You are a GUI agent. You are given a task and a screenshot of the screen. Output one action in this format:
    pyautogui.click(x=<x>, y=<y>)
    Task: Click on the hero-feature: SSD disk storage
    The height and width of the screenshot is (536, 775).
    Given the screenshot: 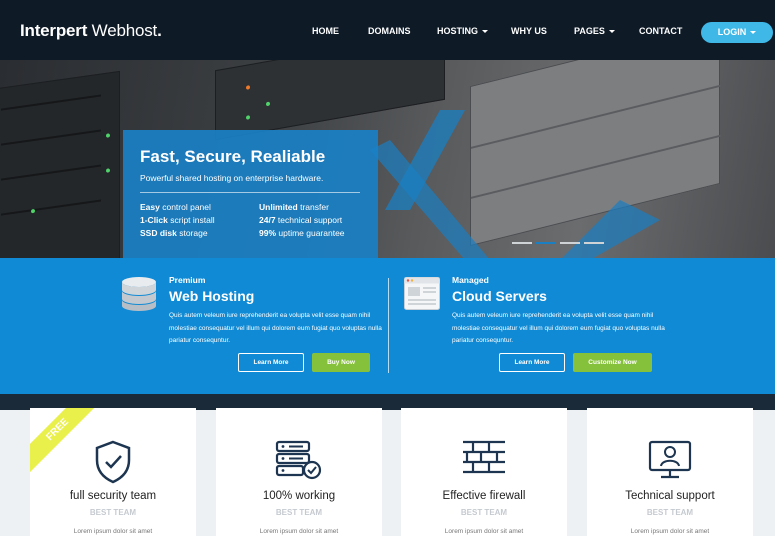 What is the action you would take?
    pyautogui.click(x=174, y=233)
    